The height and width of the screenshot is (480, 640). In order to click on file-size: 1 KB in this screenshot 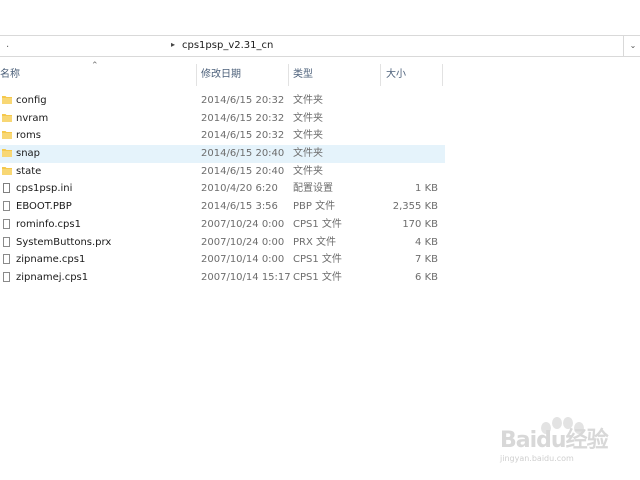, I will do `click(426, 189)`.